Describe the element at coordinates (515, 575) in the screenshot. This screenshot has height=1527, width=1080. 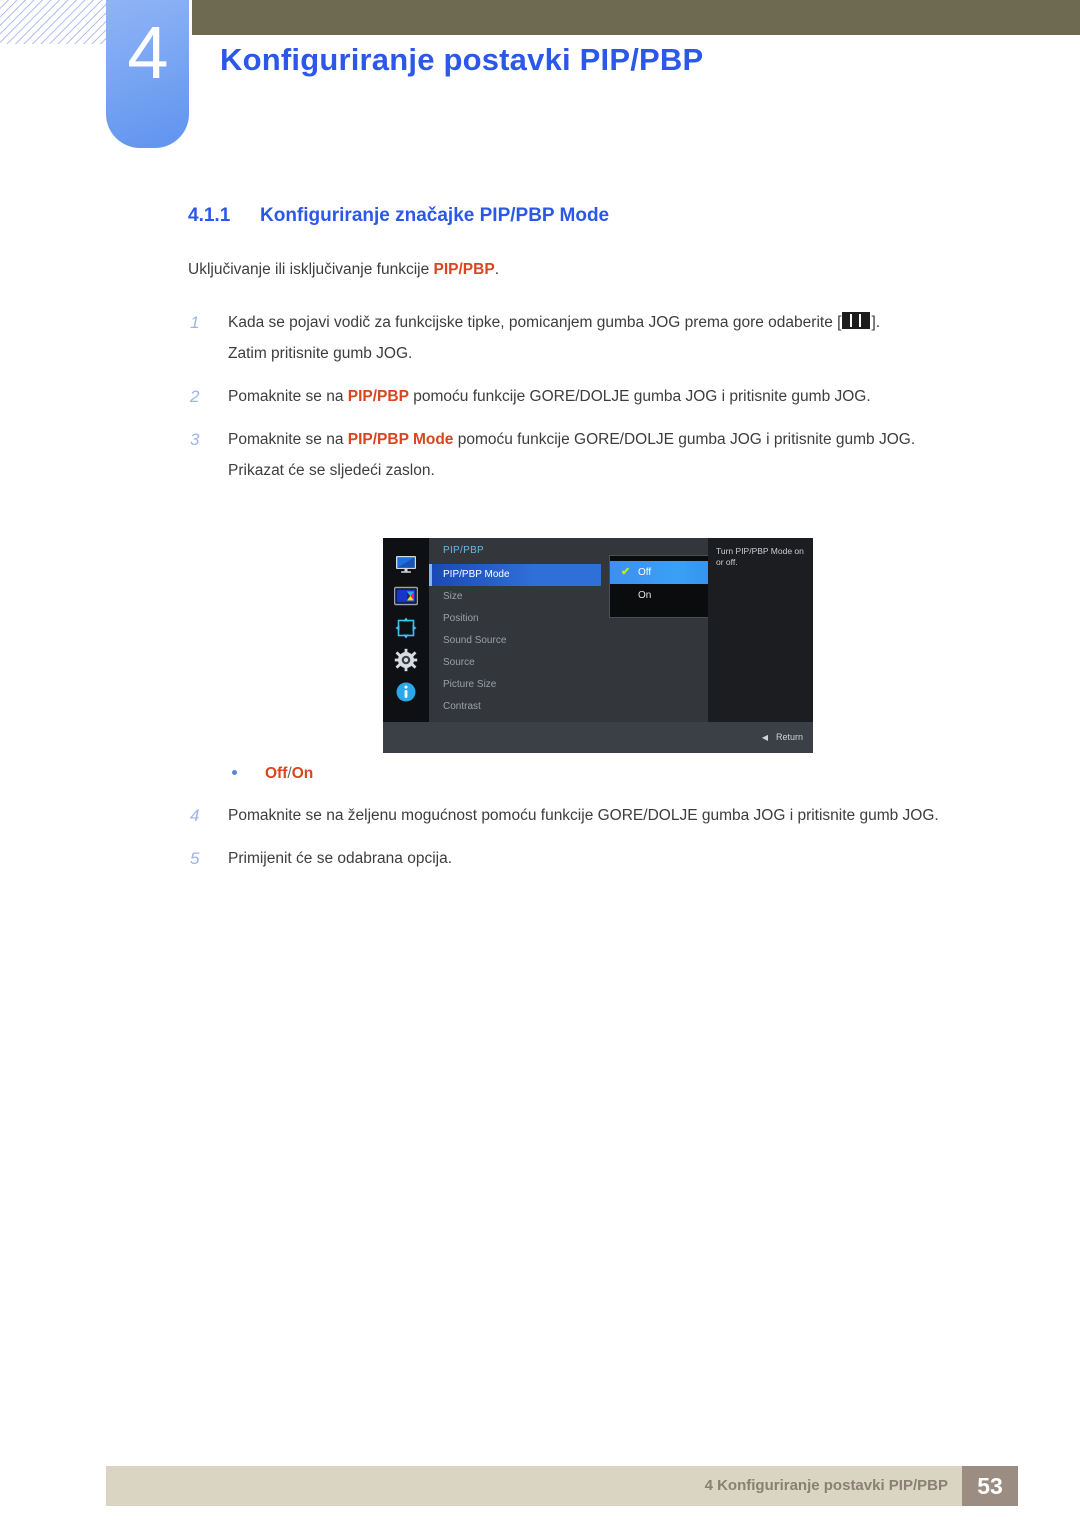
I see `osd-item-pip-pbp-mode: PIP/PBP Mode` at that location.